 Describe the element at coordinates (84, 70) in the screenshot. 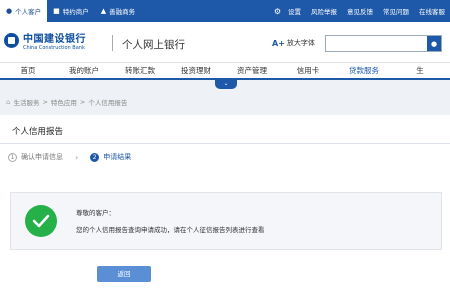

I see `nav-my-account: 我的账户` at that location.